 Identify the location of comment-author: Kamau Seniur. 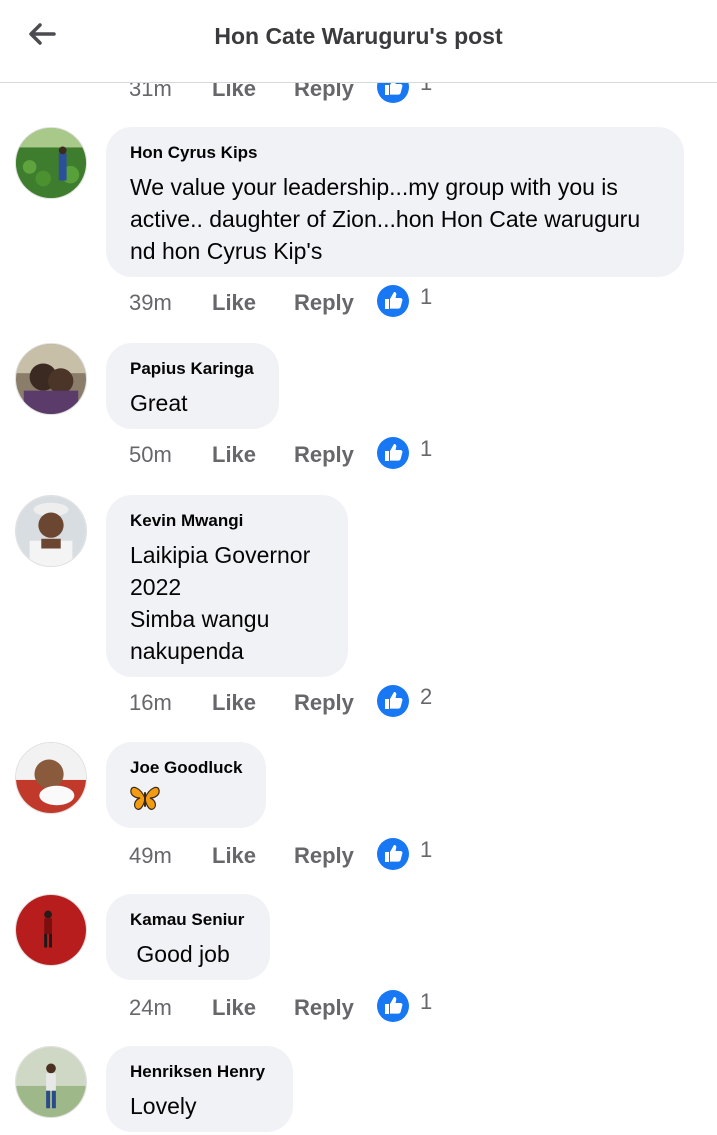
(188, 920).